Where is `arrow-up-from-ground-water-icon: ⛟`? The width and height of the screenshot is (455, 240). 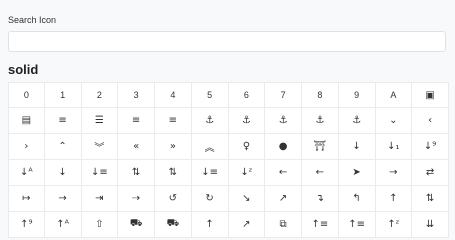 arrow-up-from-ground-water-icon: ⛟ is located at coordinates (136, 225).